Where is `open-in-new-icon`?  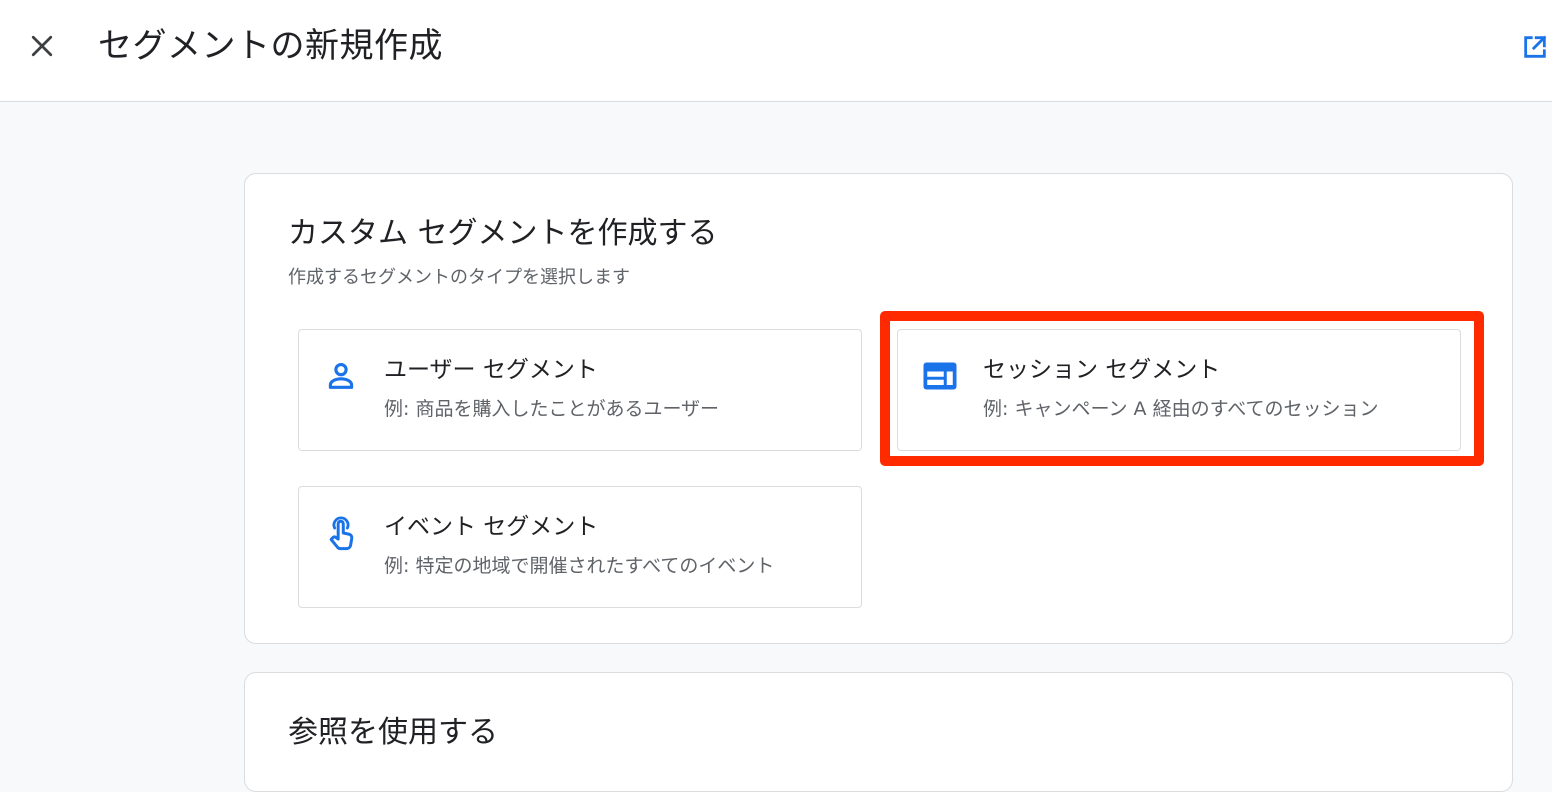 open-in-new-icon is located at coordinates (1535, 46).